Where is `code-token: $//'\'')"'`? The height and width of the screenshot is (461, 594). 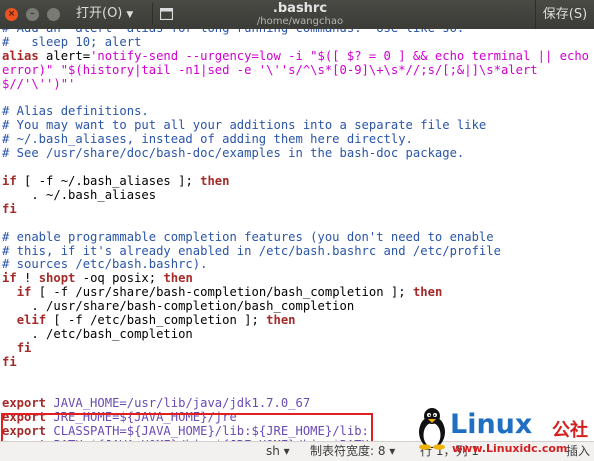 code-token: $//'\'')"' is located at coordinates (39, 83).